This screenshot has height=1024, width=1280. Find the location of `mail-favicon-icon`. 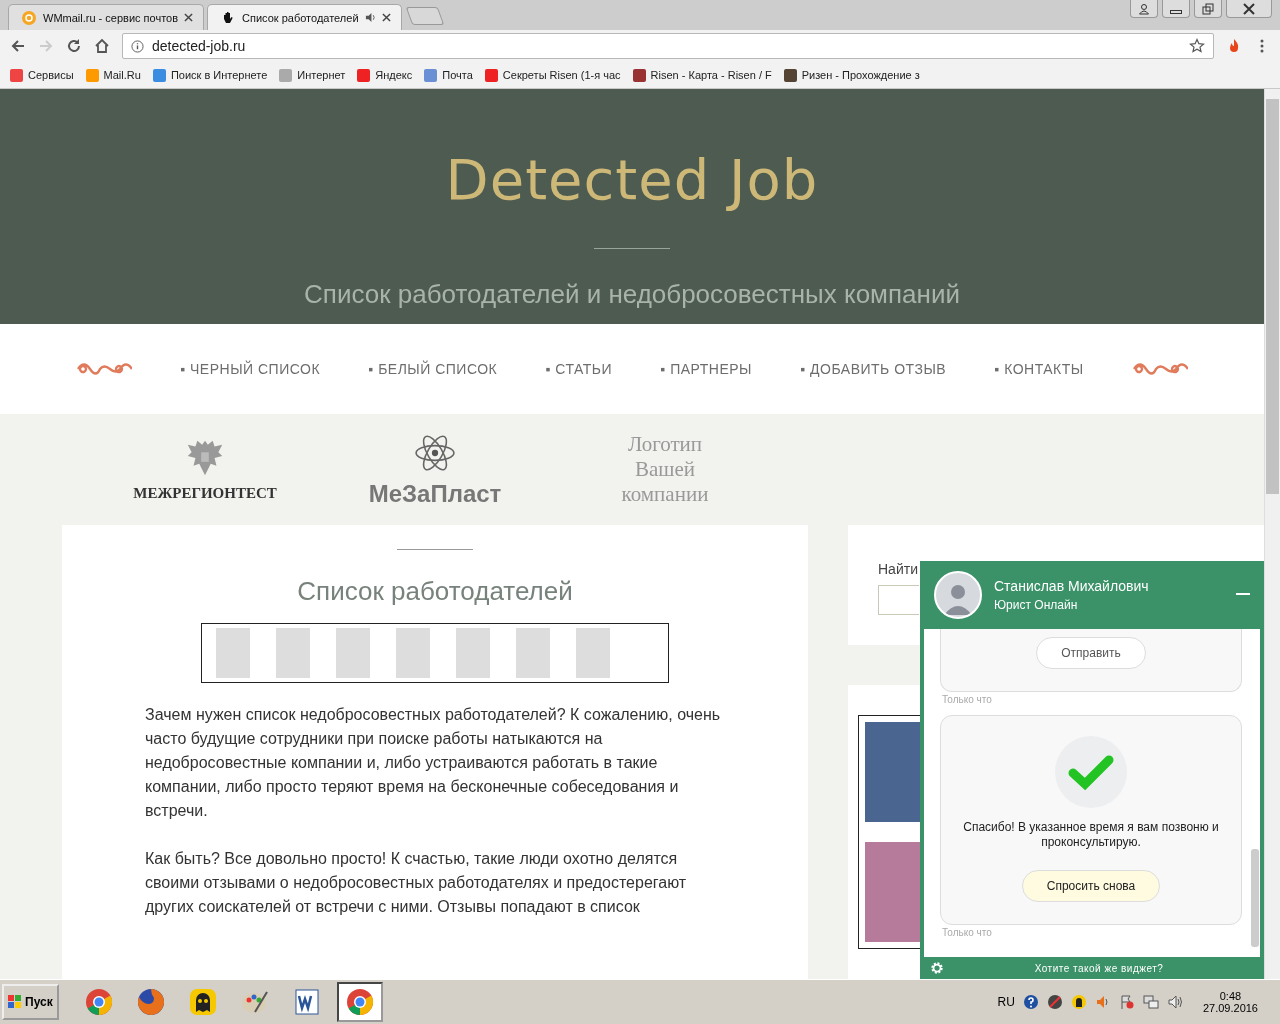

mail-favicon-icon is located at coordinates (29, 17).